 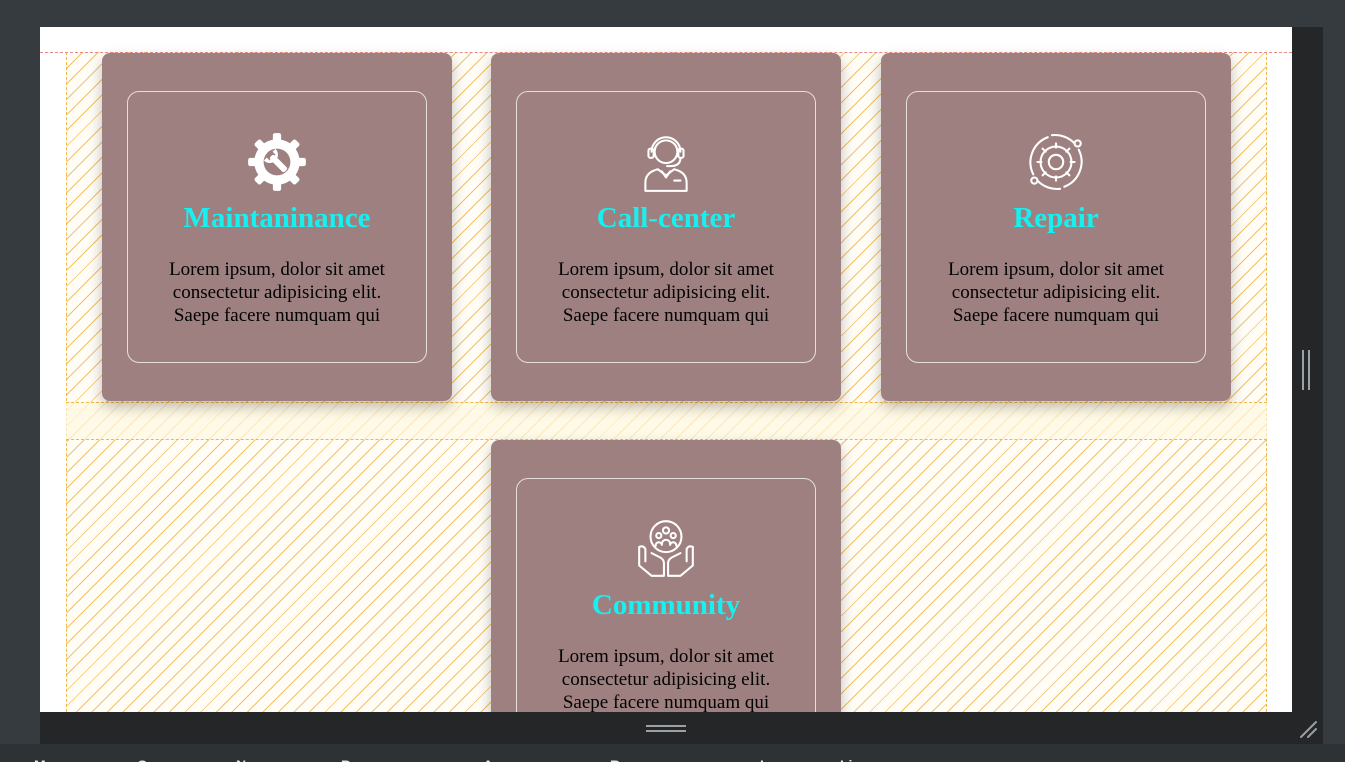 I want to click on devtools-tab: M, so click(x=40, y=759).